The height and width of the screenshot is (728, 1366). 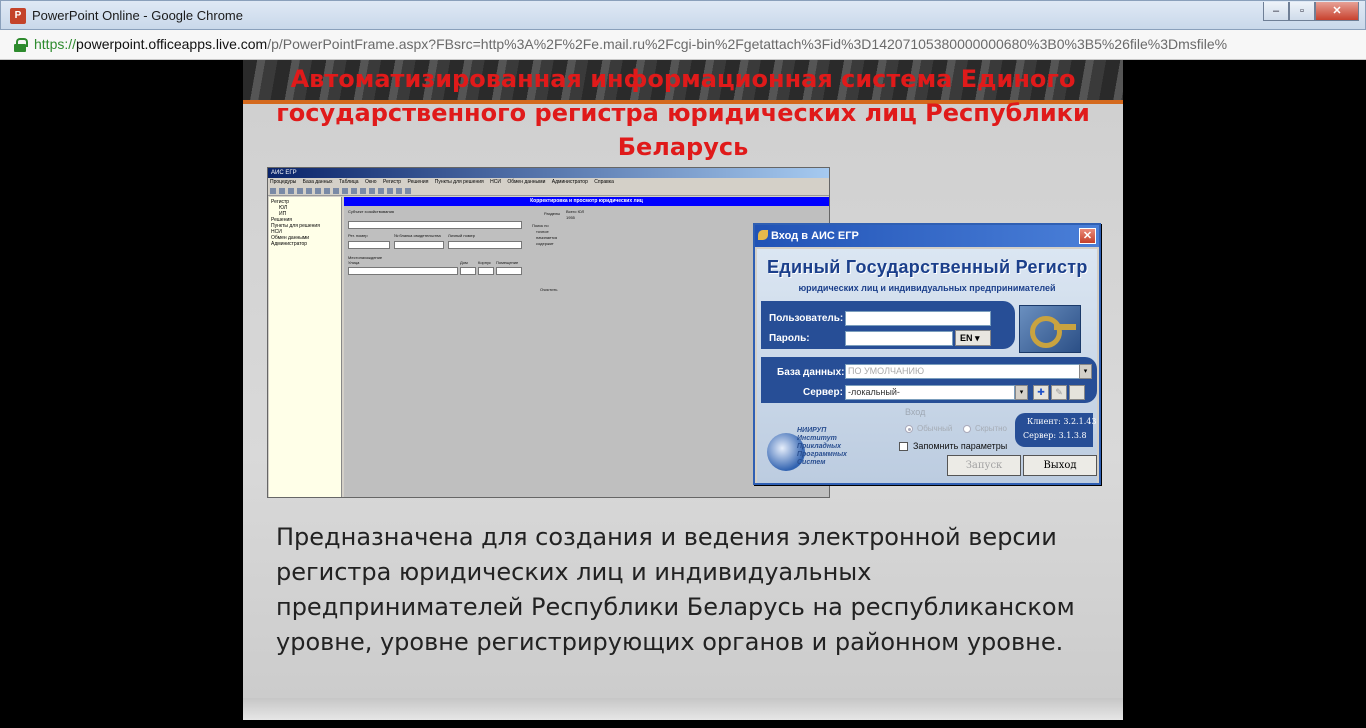 What do you see at coordinates (903, 446) in the screenshot?
I see `remember-checkbox` at bounding box center [903, 446].